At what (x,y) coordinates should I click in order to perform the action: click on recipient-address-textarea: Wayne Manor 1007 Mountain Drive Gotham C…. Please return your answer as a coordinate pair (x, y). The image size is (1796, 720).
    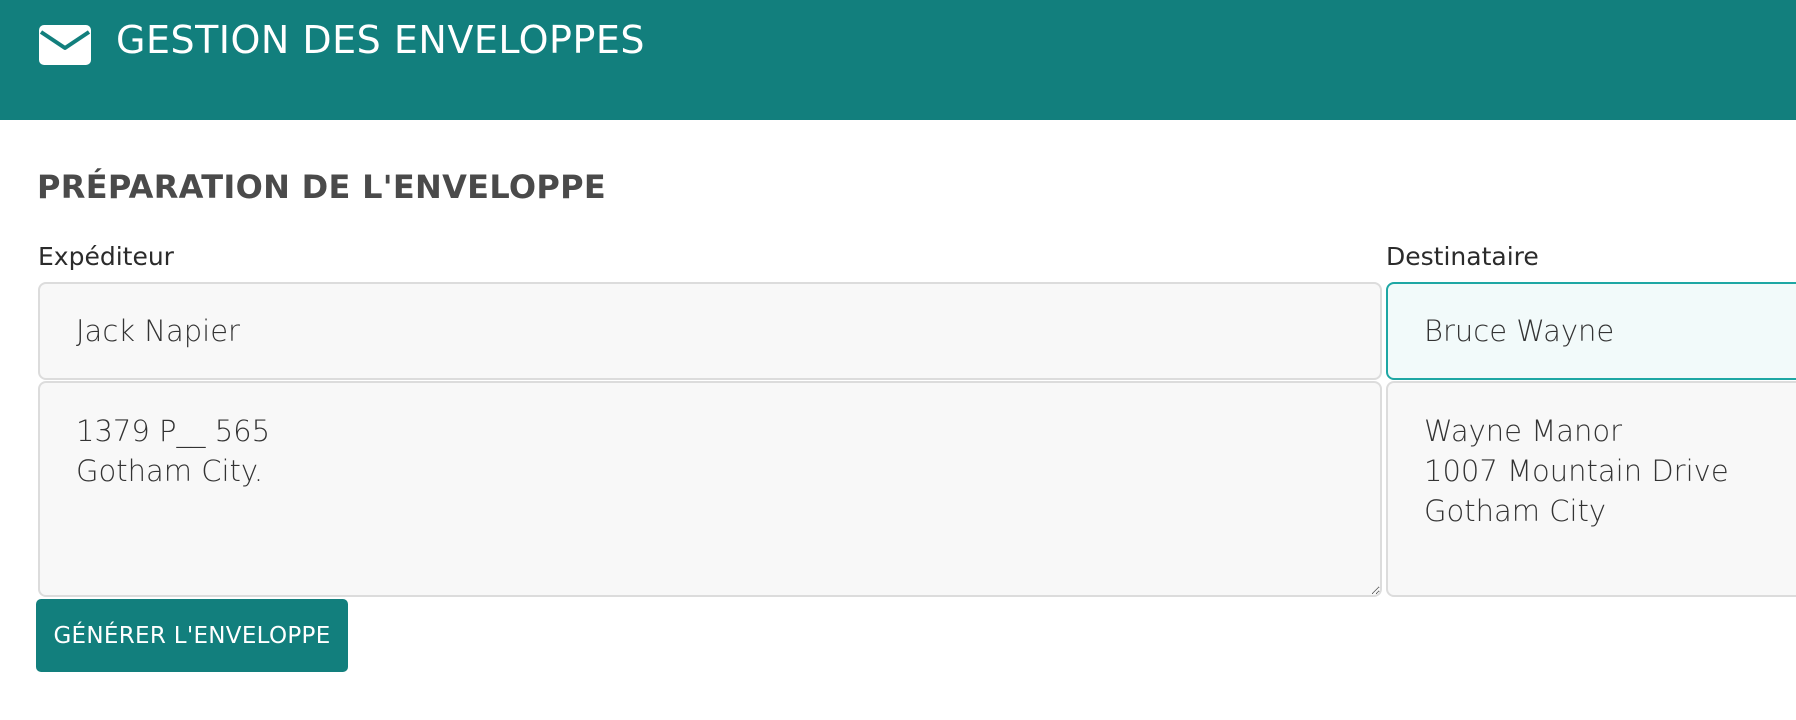
    Looking at the image, I should click on (1591, 489).